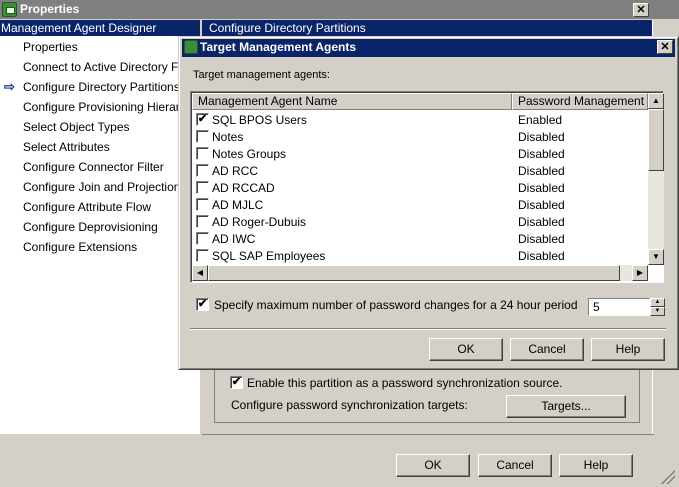  What do you see at coordinates (50, 9) in the screenshot?
I see `window-title: Properties` at bounding box center [50, 9].